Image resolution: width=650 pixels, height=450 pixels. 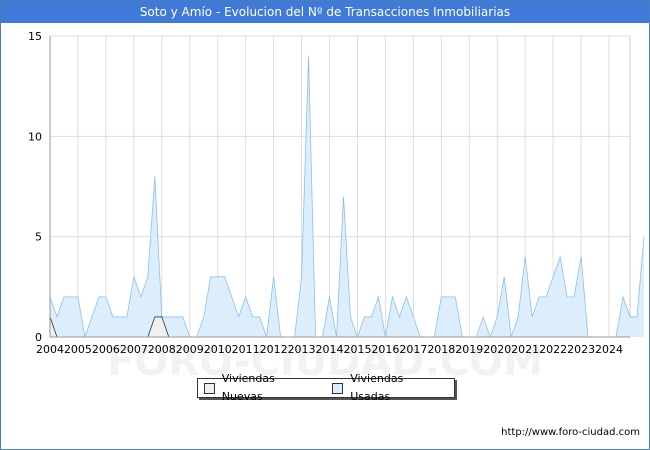 I want to click on x-tick-label: 2004, so click(x=50, y=349).